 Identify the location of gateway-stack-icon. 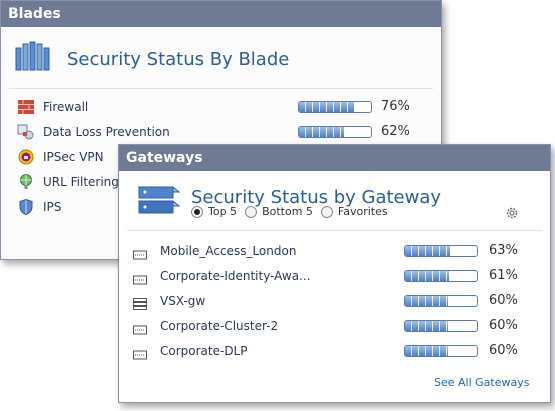
(158, 202).